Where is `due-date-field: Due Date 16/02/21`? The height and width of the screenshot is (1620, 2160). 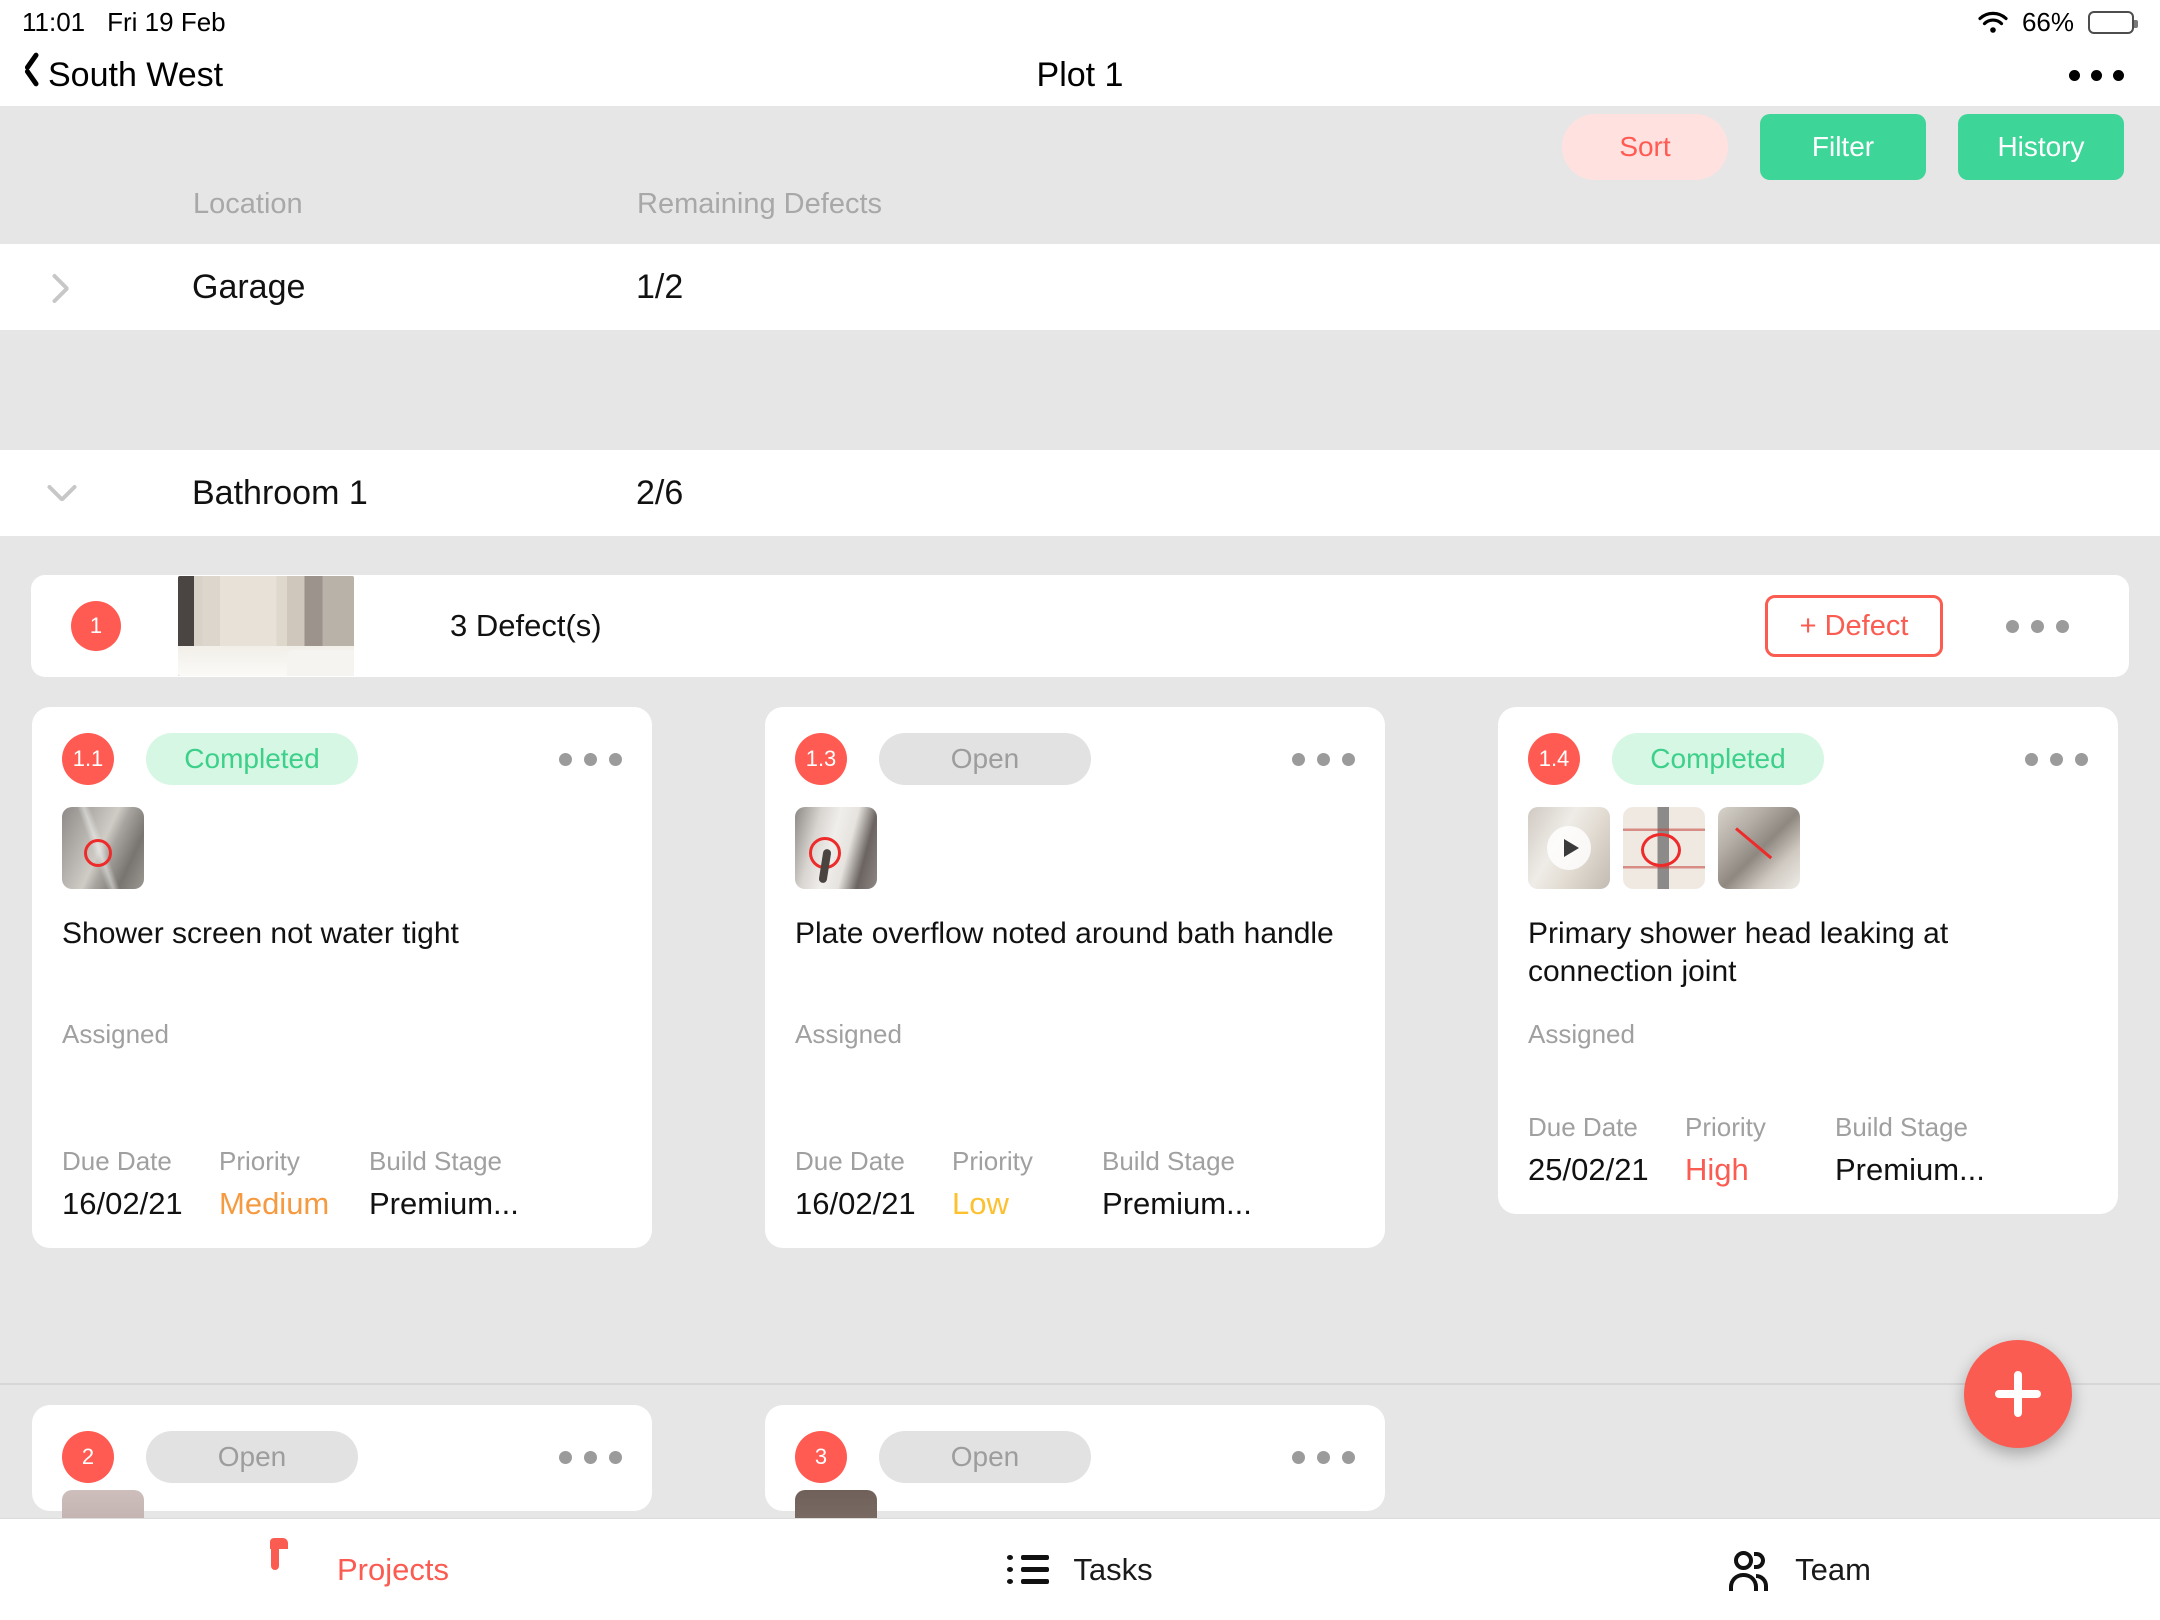
due-date-field: Due Date 16/02/21 is located at coordinates (873, 1184).